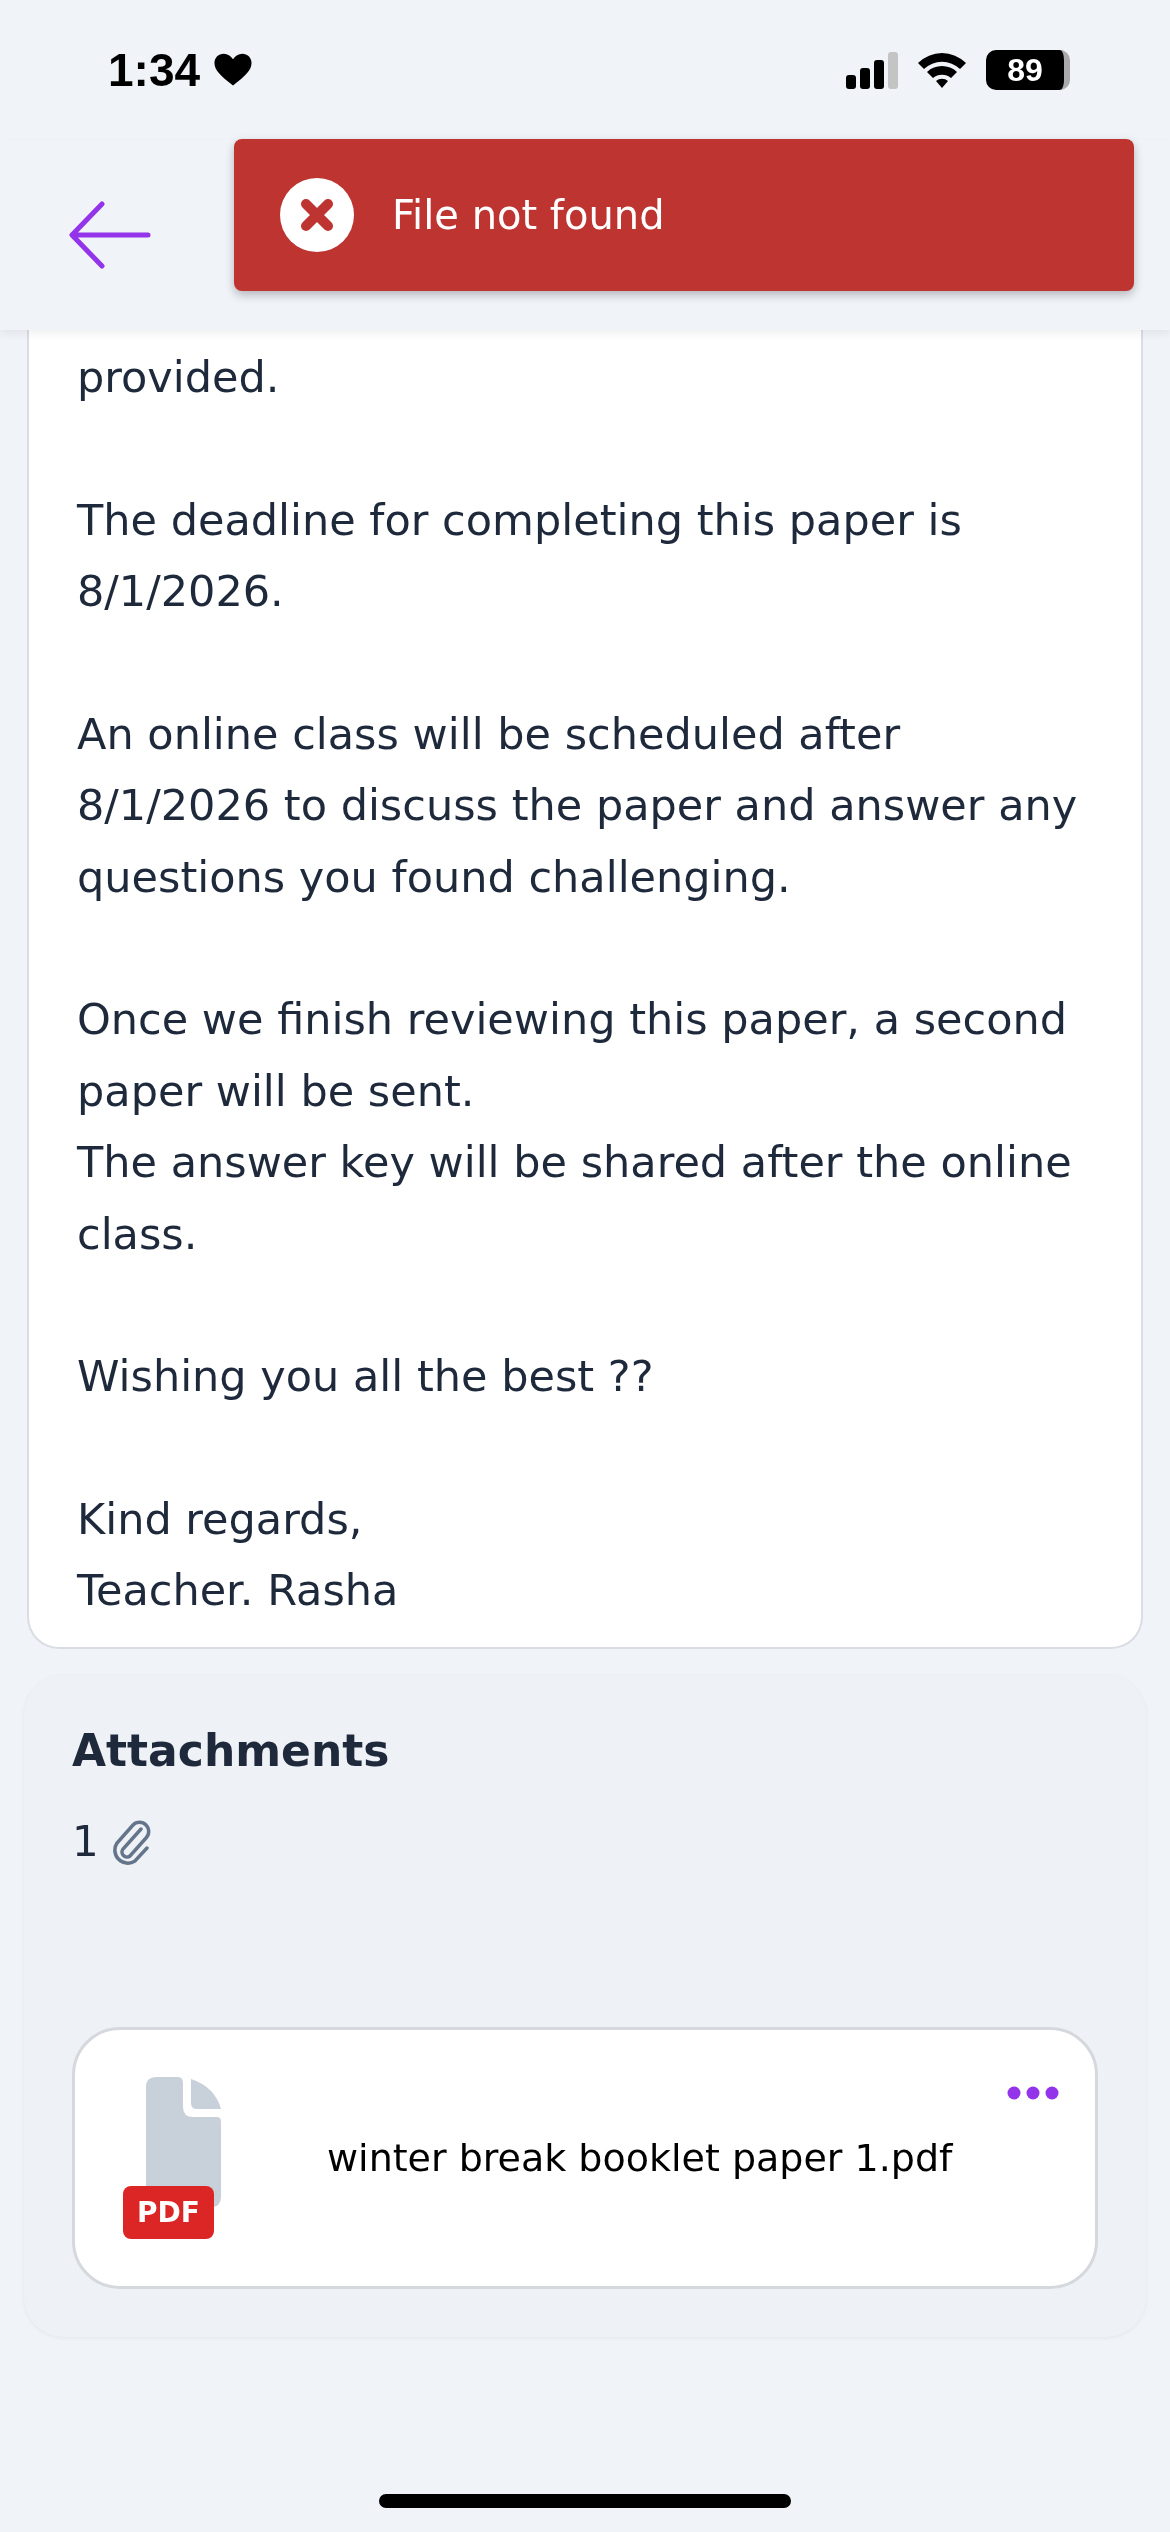 The image size is (1170, 2532). What do you see at coordinates (110, 235) in the screenshot?
I see `back-button` at bounding box center [110, 235].